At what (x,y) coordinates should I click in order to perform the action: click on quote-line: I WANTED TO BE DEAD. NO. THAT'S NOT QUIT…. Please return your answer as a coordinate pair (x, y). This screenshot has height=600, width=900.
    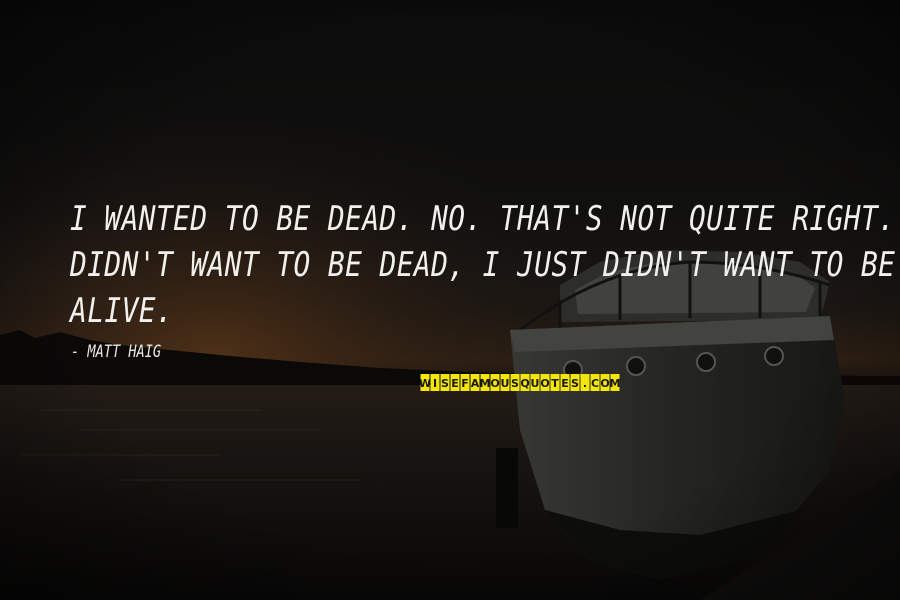
    Looking at the image, I should click on (485, 219).